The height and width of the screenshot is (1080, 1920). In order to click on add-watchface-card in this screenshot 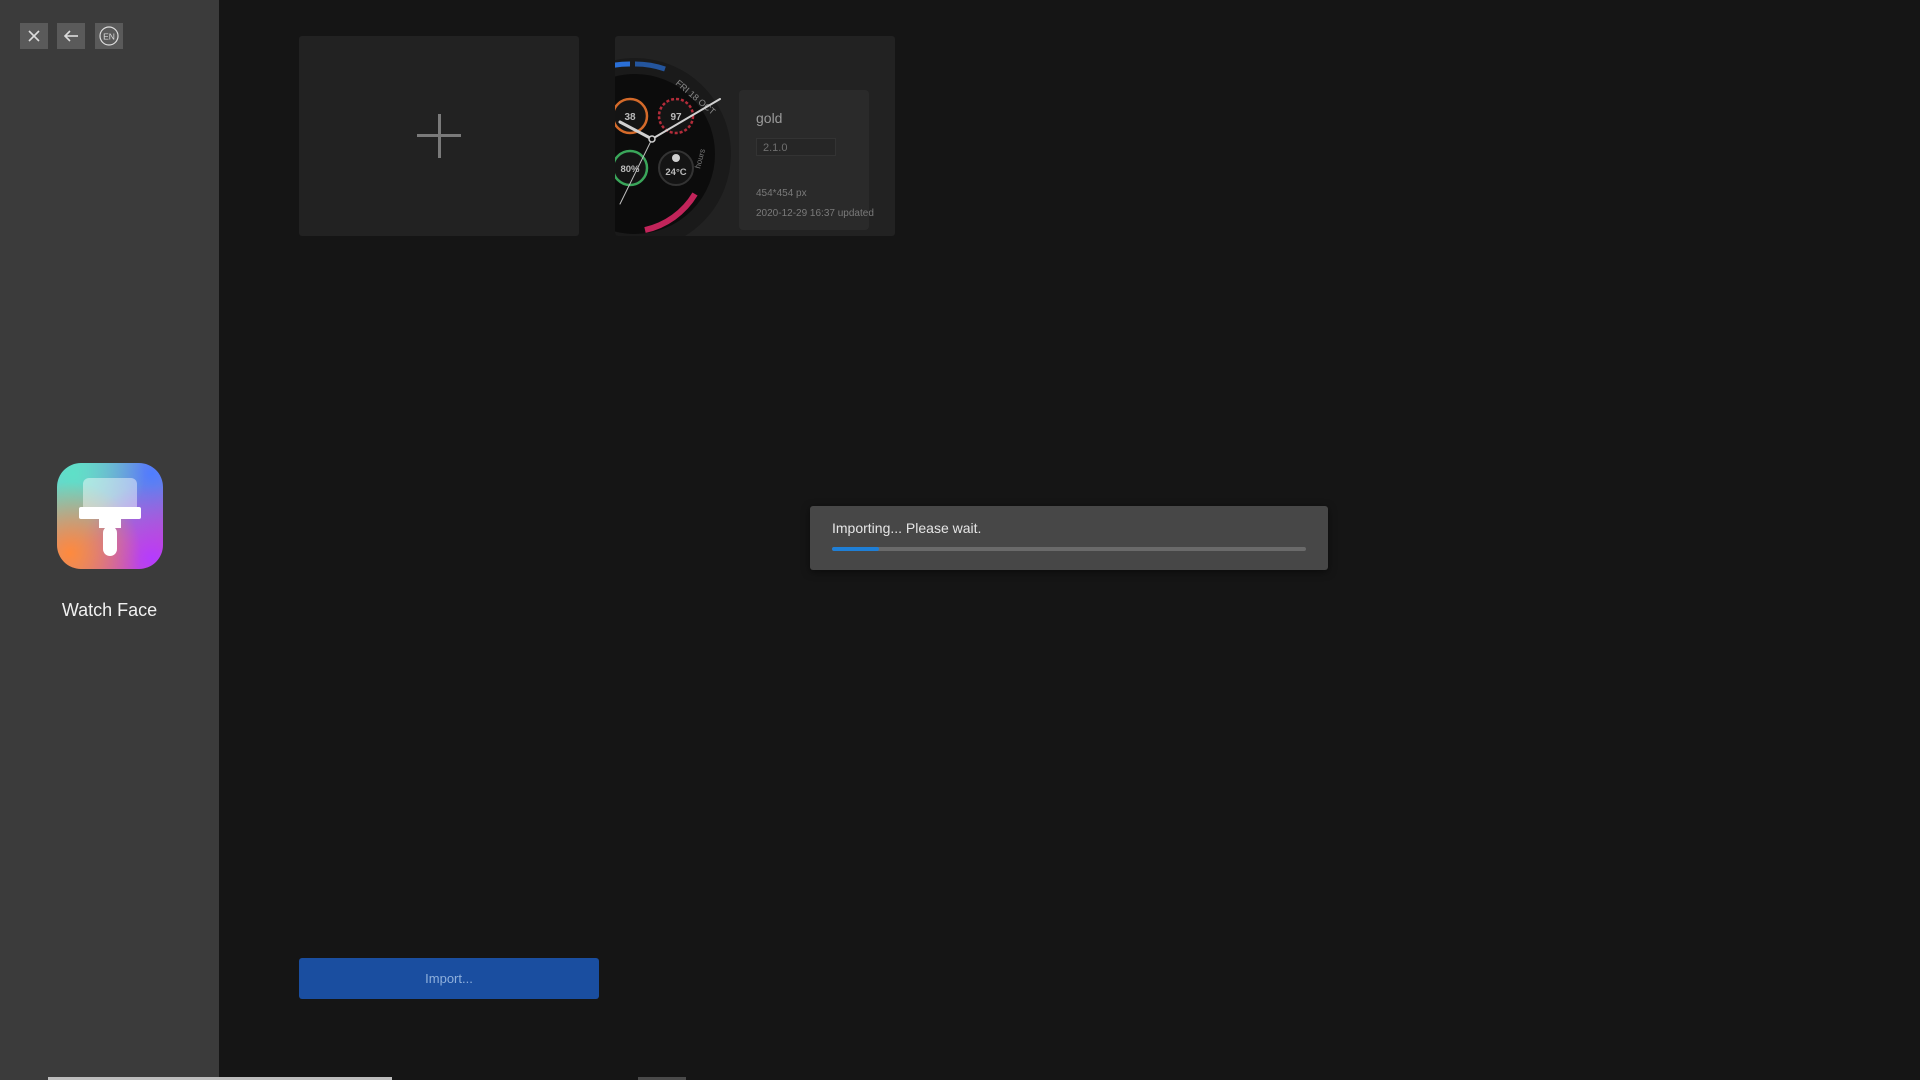, I will do `click(439, 136)`.